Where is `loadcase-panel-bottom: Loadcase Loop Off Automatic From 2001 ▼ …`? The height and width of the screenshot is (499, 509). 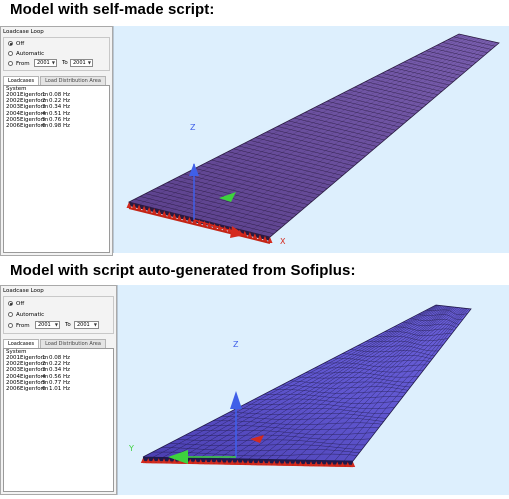 loadcase-panel-bottom: Loadcase Loop Off Automatic From 2001 ▼ … is located at coordinates (58, 390).